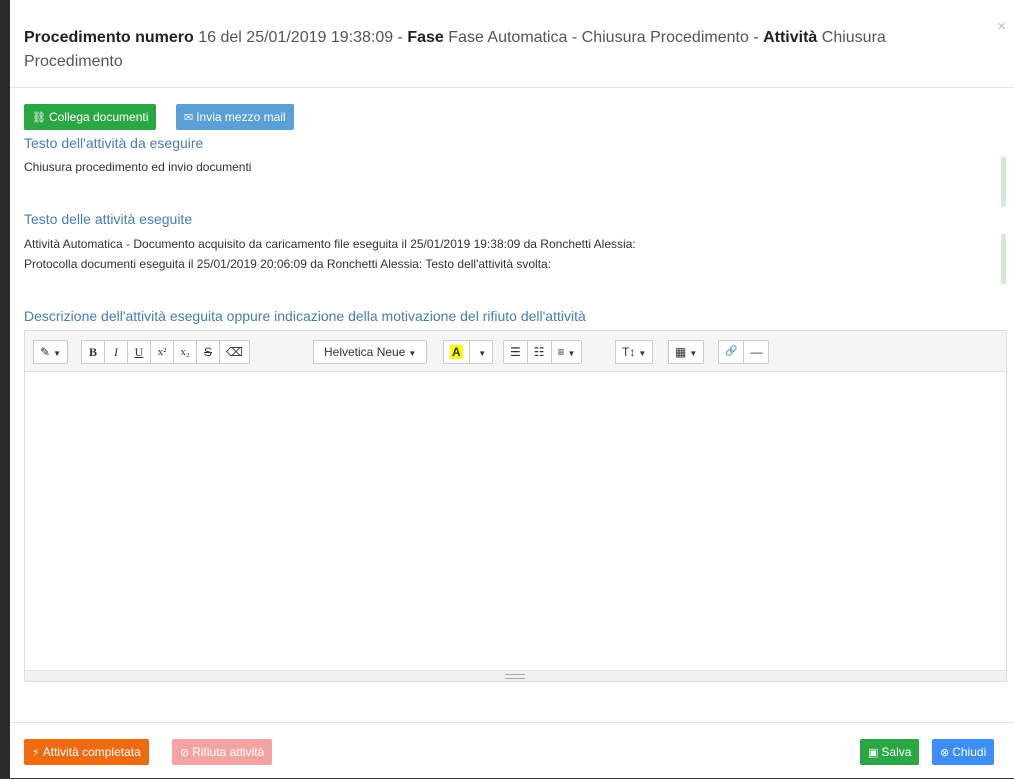  I want to click on italic-button: I, so click(116, 352).